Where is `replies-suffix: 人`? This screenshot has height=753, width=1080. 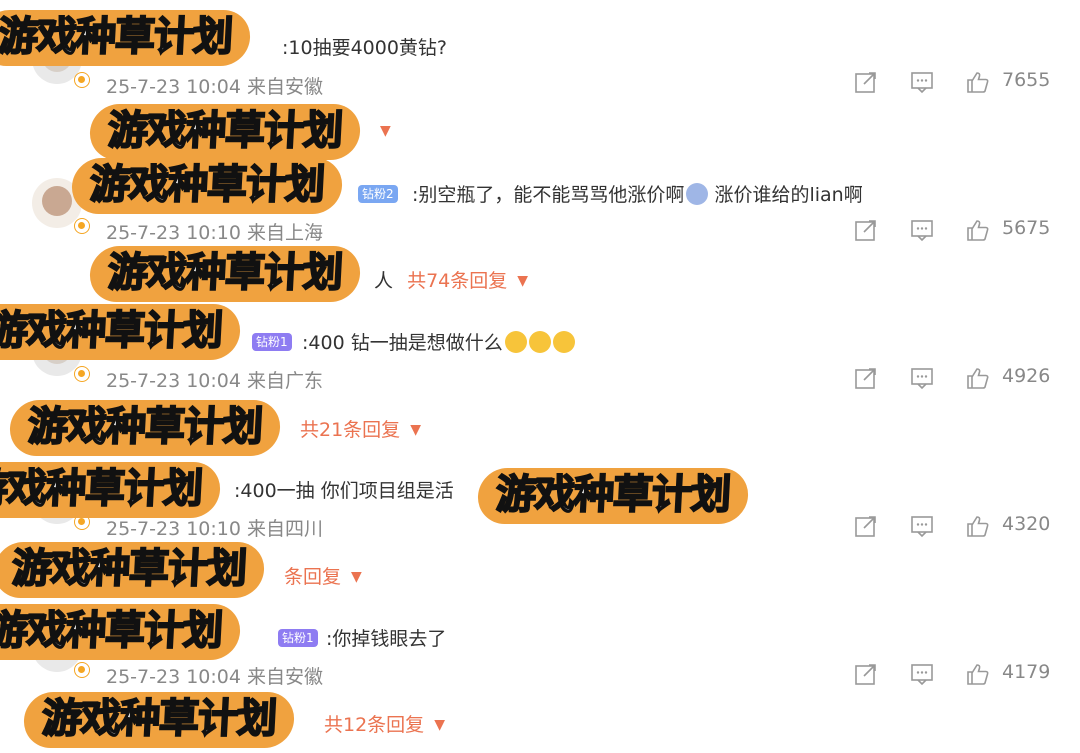 replies-suffix: 人 is located at coordinates (384, 281).